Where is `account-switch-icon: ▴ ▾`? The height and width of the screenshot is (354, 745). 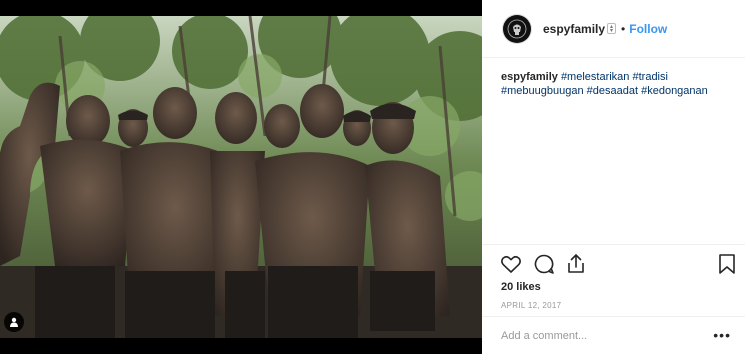
account-switch-icon: ▴ ▾ is located at coordinates (612, 28).